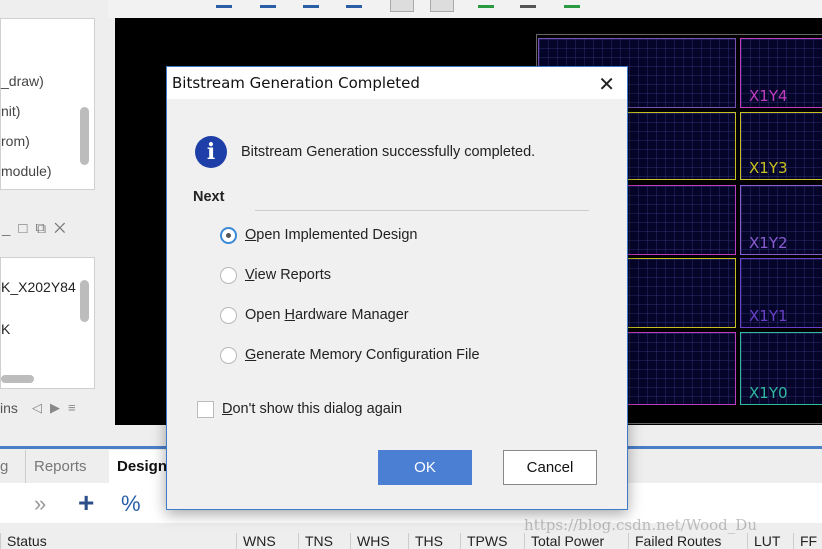  I want to click on panel-tab-label: ins, so click(9, 408).